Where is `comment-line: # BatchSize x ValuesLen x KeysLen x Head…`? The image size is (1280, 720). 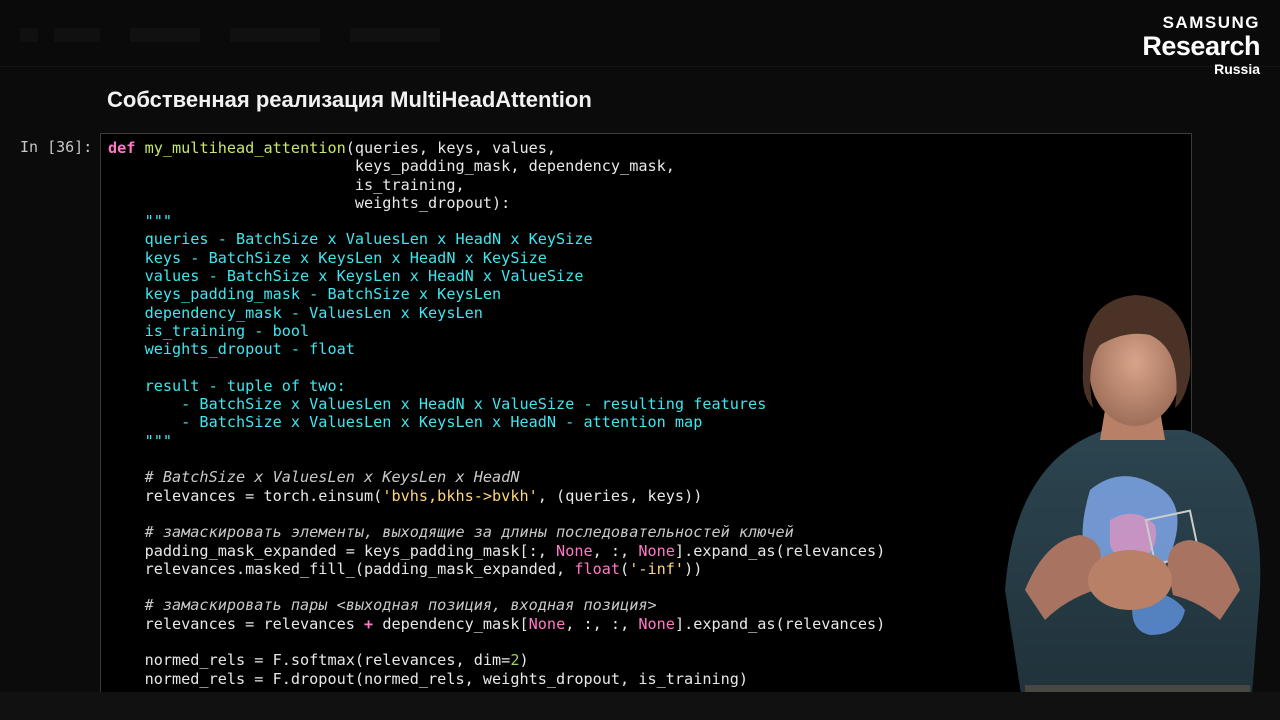 comment-line: # BatchSize x ValuesLen x KeysLen x Head… is located at coordinates (314, 477).